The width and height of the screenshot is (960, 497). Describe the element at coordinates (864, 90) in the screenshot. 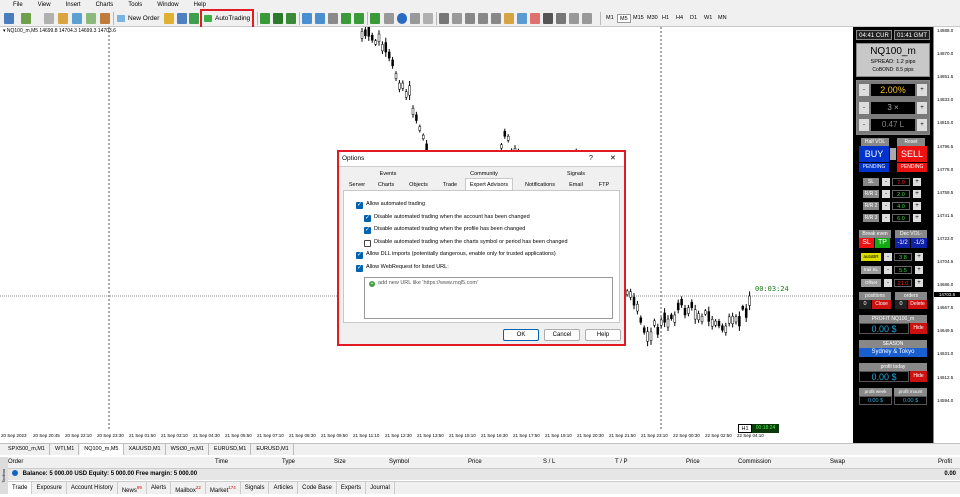

I see `risk-minus: -` at that location.